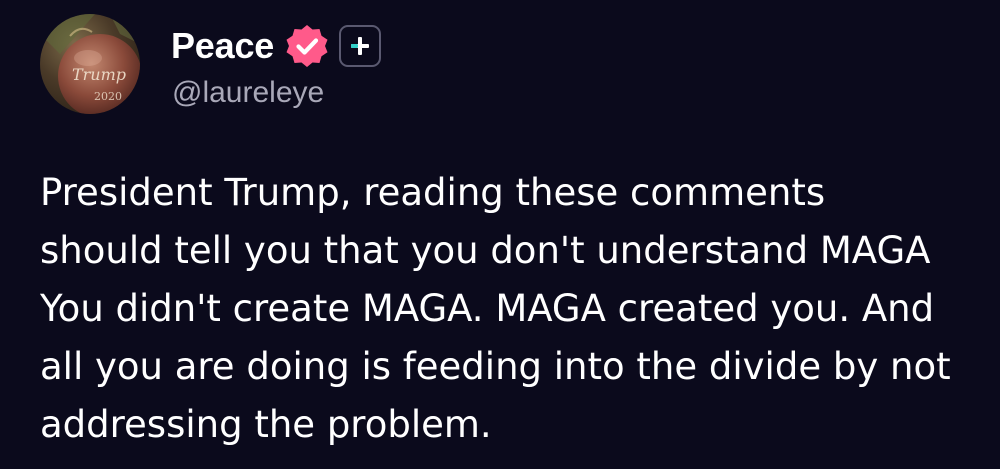  What do you see at coordinates (248, 93) in the screenshot?
I see `author-handle: @laureleye` at bounding box center [248, 93].